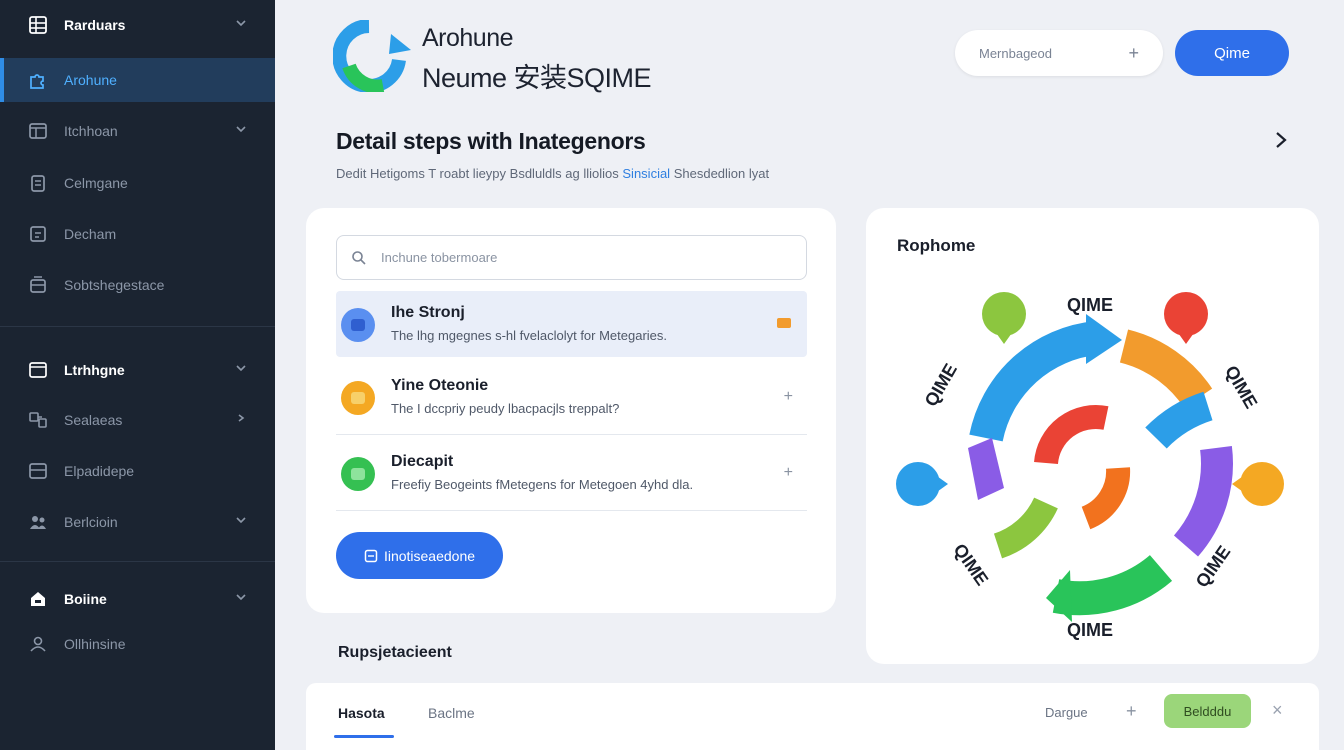 This screenshot has height=750, width=1344. Describe the element at coordinates (428, 312) in the screenshot. I see `list-item-title: Ihe Stronj` at that location.